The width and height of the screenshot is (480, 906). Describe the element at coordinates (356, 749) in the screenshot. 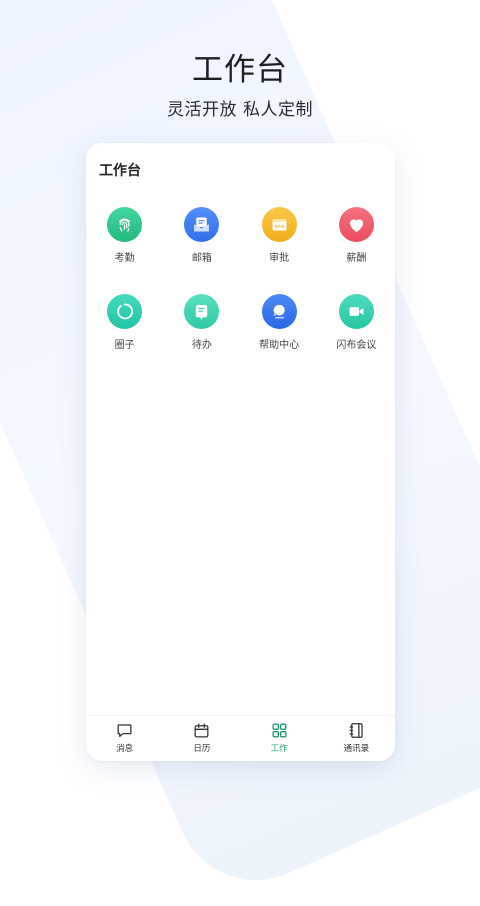

I see `tab-label: 通讯录` at that location.